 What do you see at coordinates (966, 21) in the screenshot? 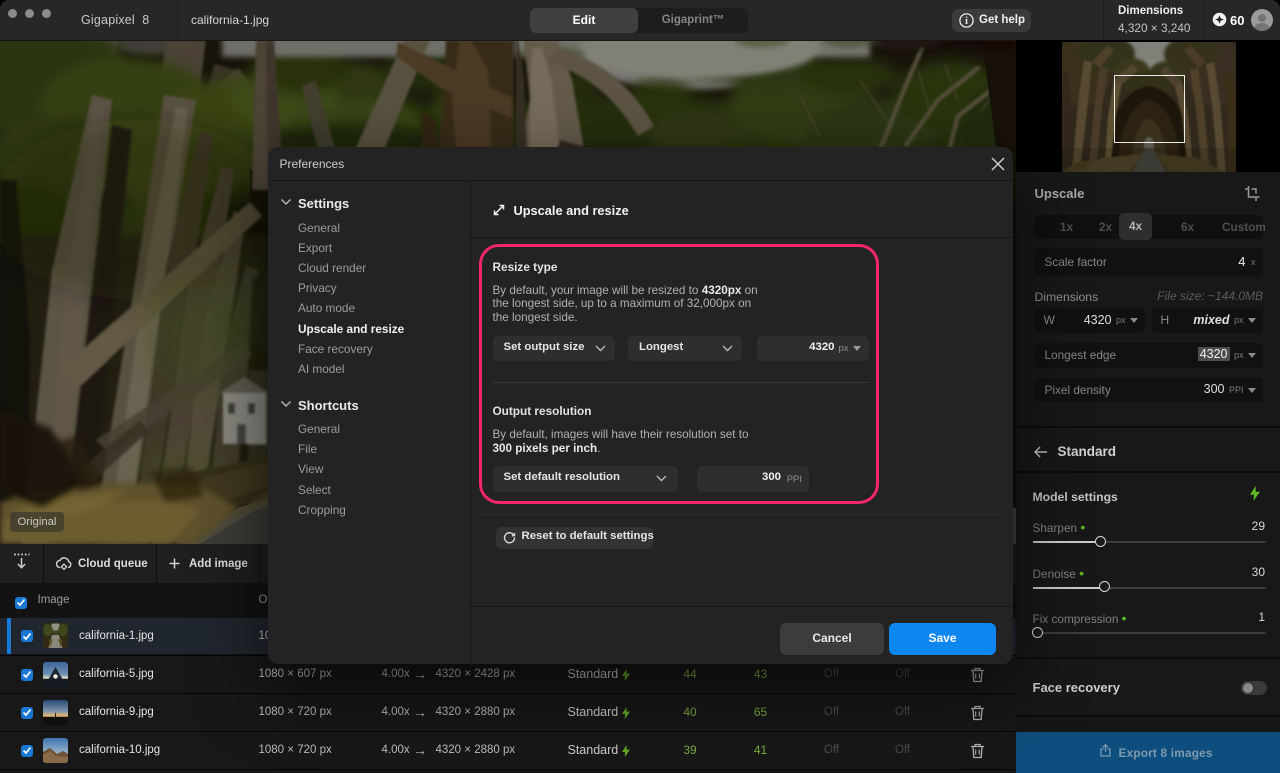
I see `svg-text: i` at bounding box center [966, 21].